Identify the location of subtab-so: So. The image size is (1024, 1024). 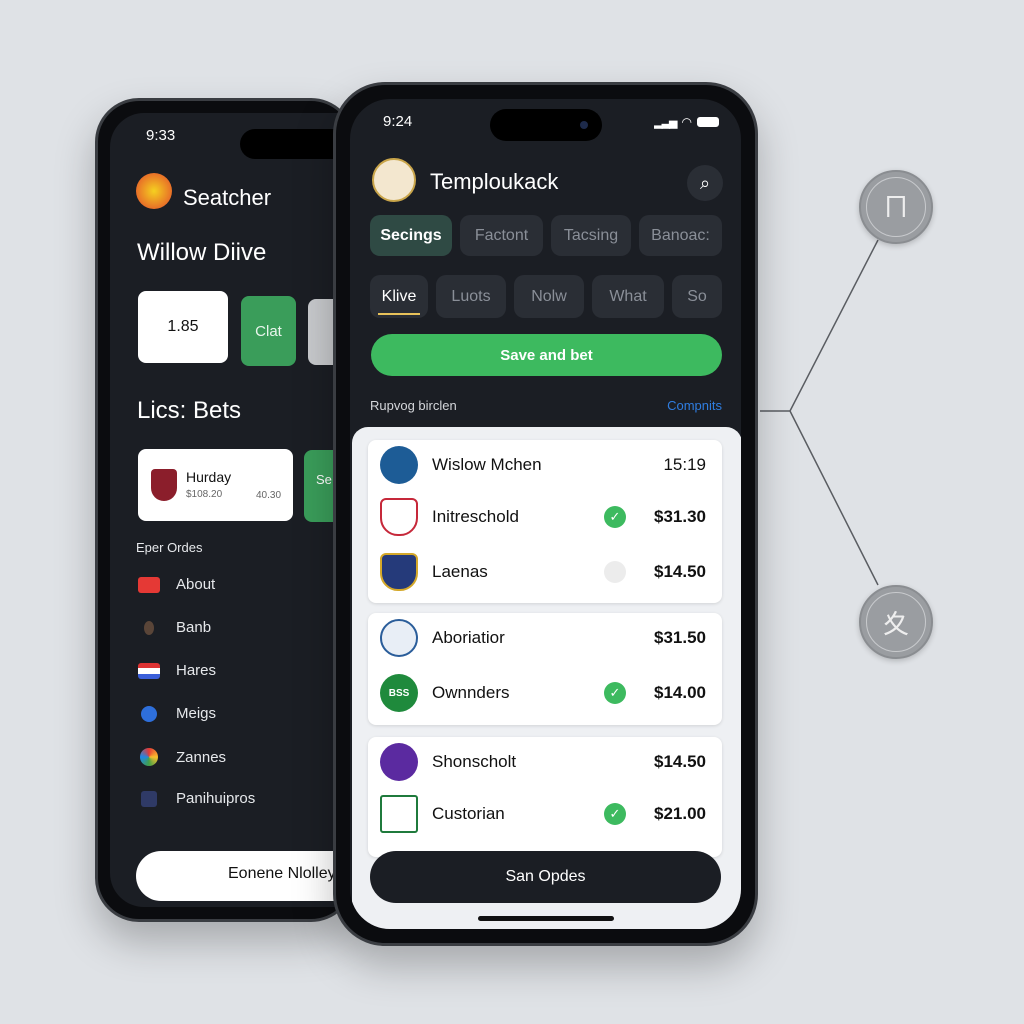
(697, 296).